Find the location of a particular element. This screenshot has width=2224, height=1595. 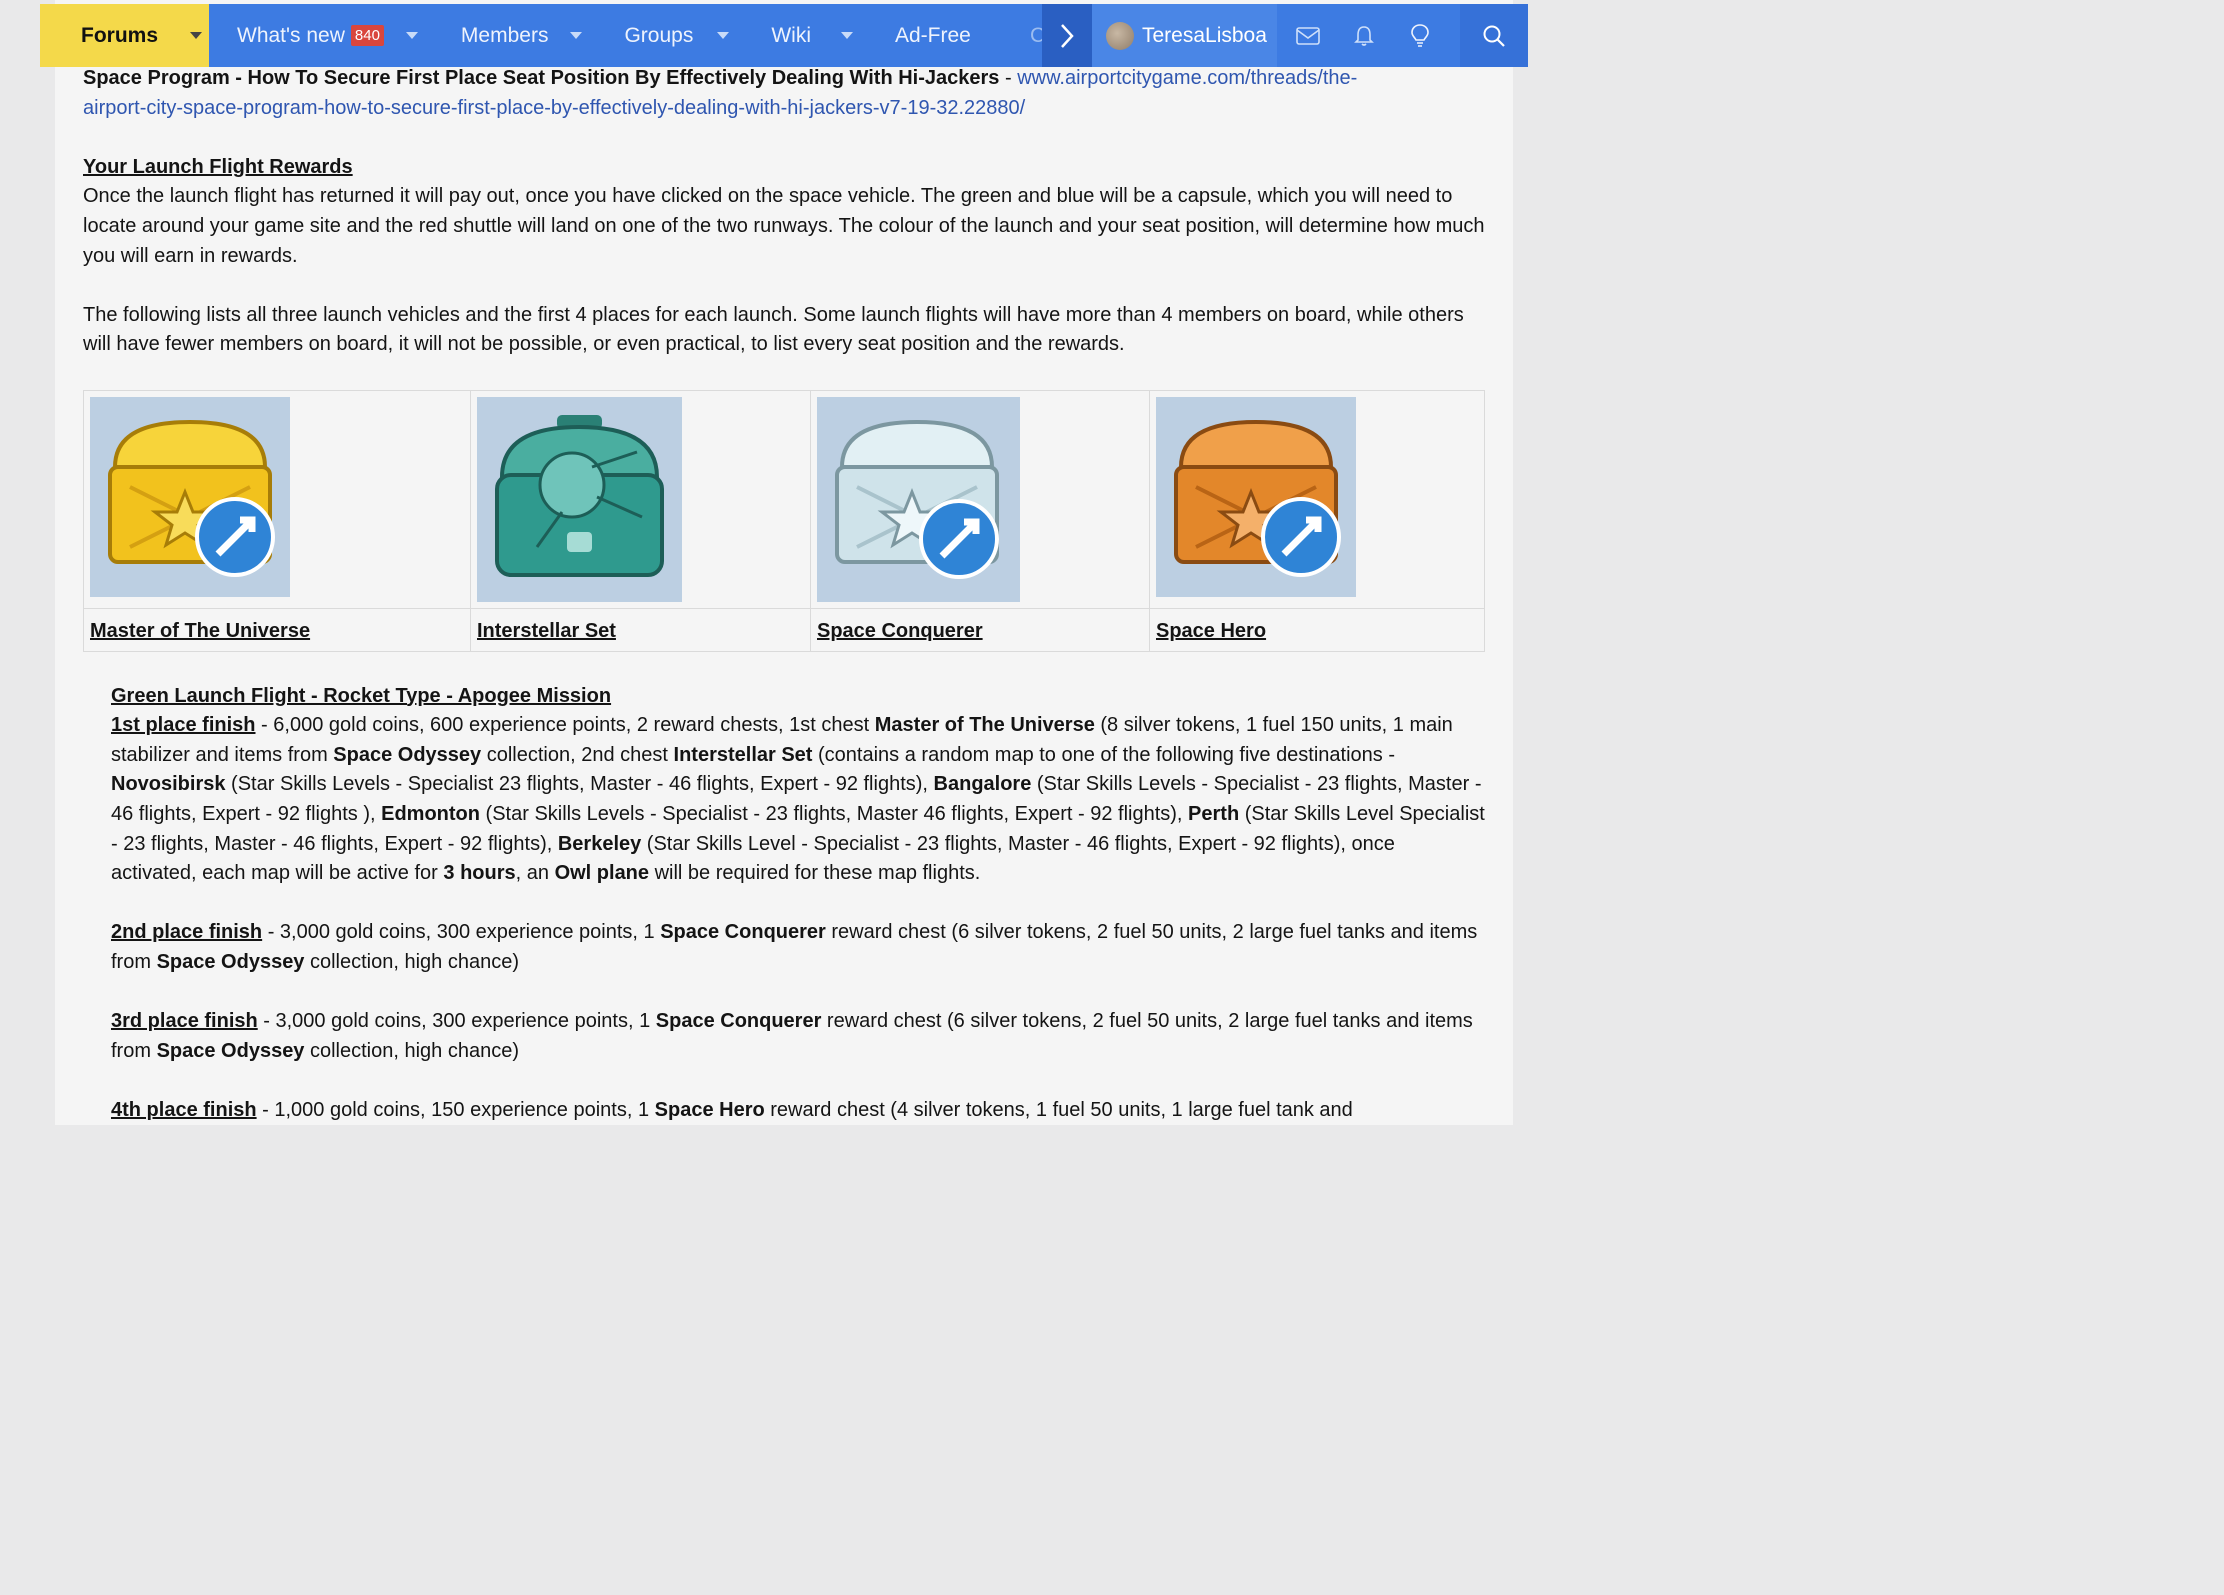

chest-image-row is located at coordinates (784, 499).